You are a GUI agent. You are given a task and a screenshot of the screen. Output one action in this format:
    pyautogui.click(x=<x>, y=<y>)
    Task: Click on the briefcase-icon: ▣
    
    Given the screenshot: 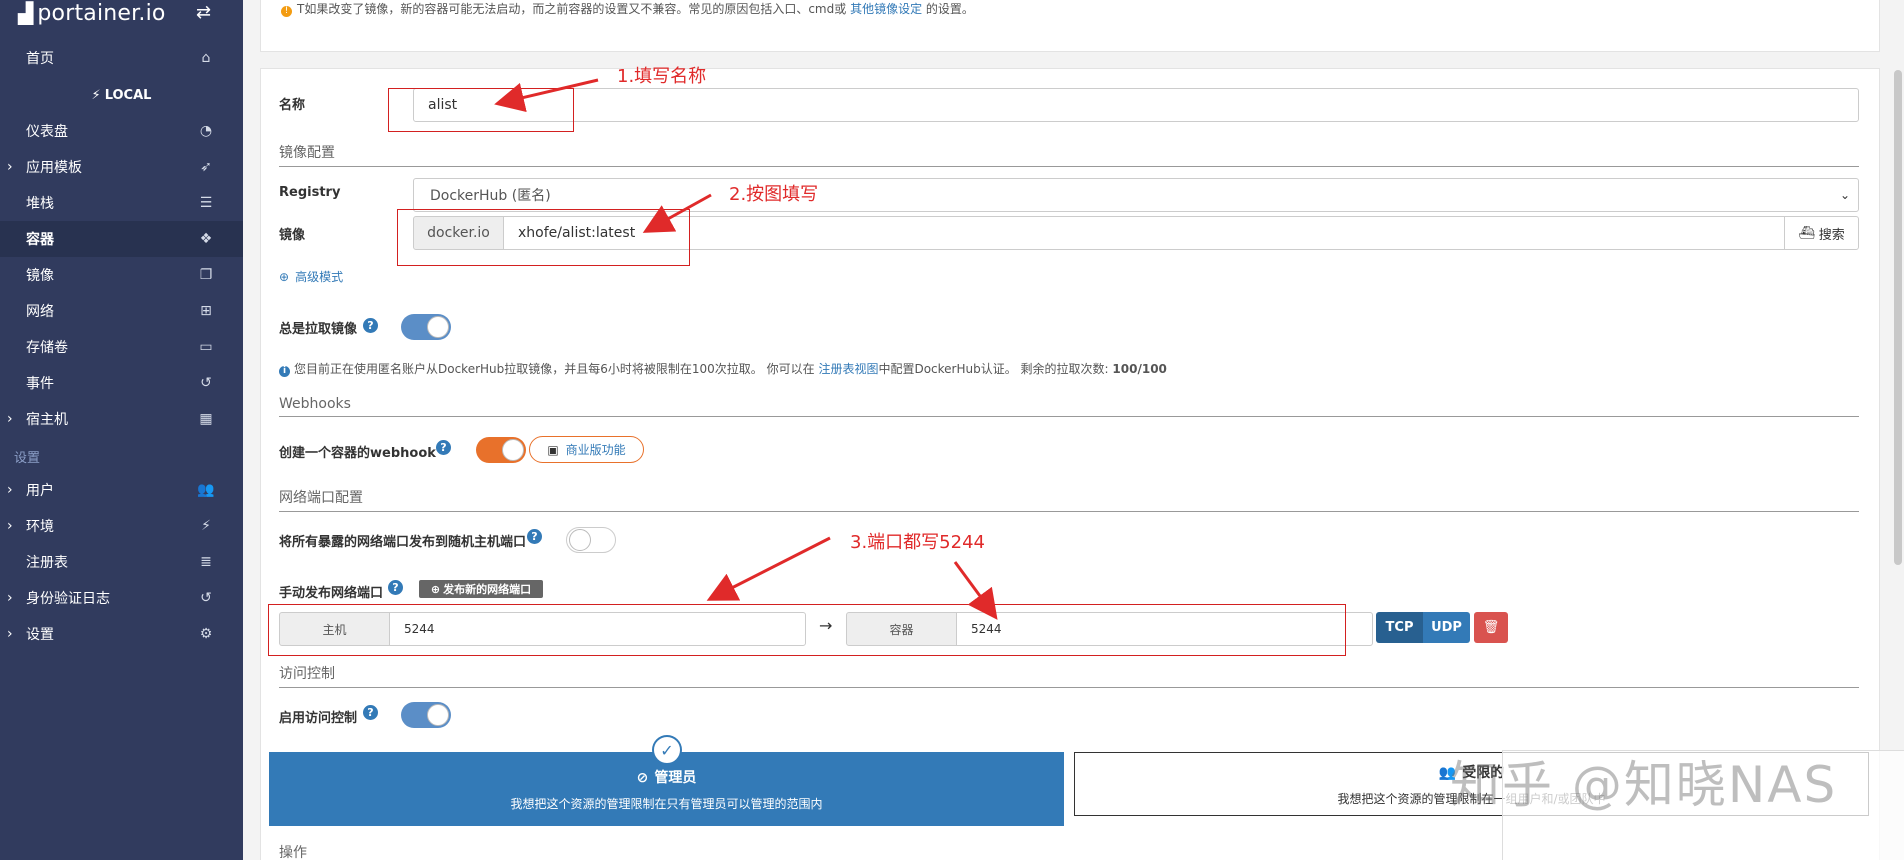 What is the action you would take?
    pyautogui.click(x=553, y=449)
    